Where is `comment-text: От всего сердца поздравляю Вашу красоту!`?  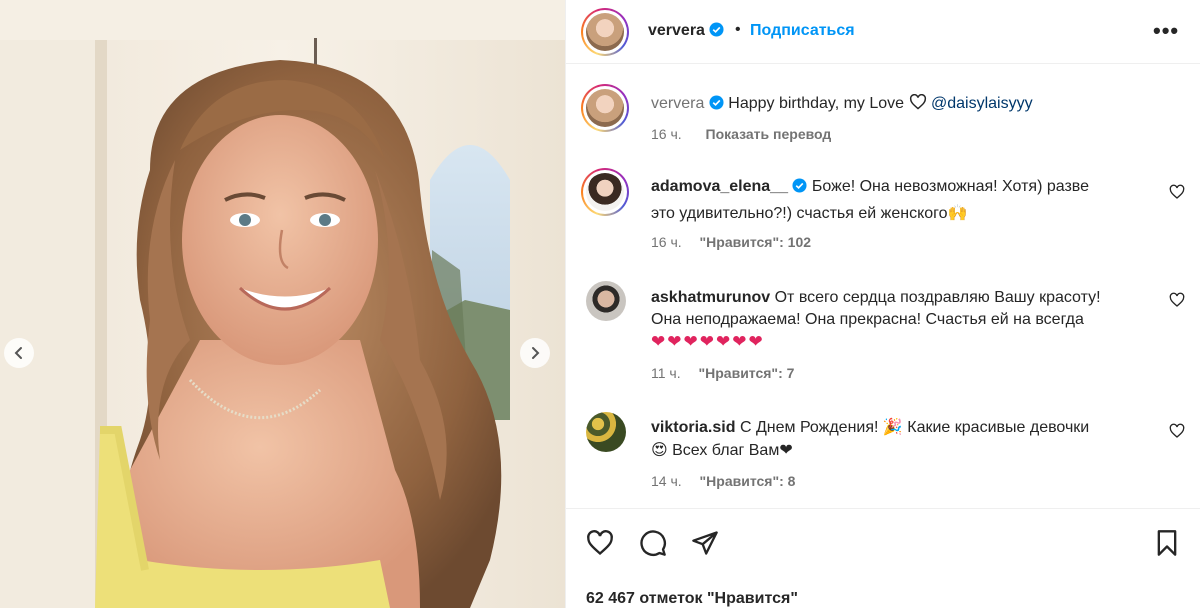
comment-text: От всего сердца поздравляю Вашу красоту! is located at coordinates (937, 297).